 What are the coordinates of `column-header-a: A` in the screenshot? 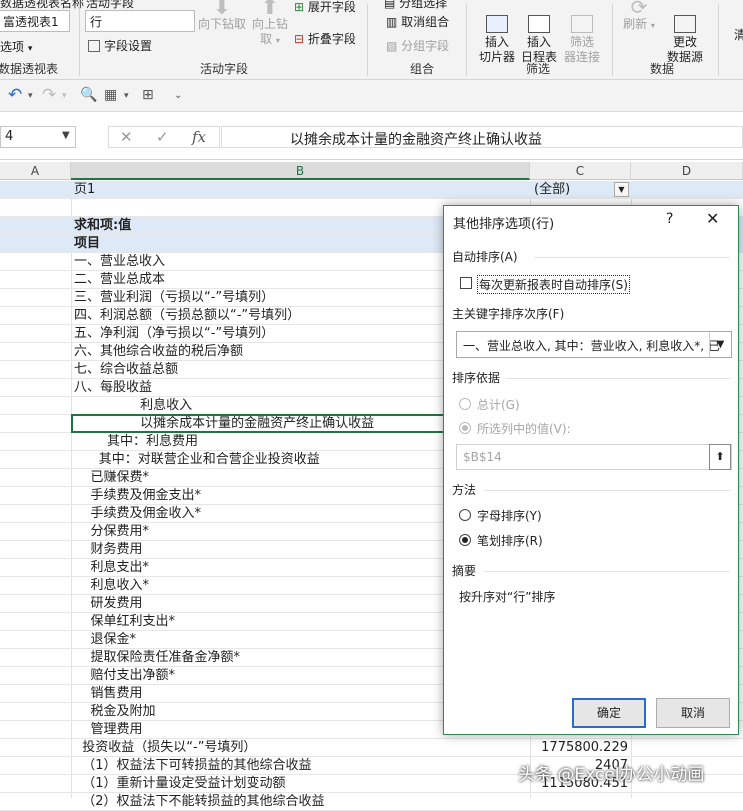 It's located at (35, 171).